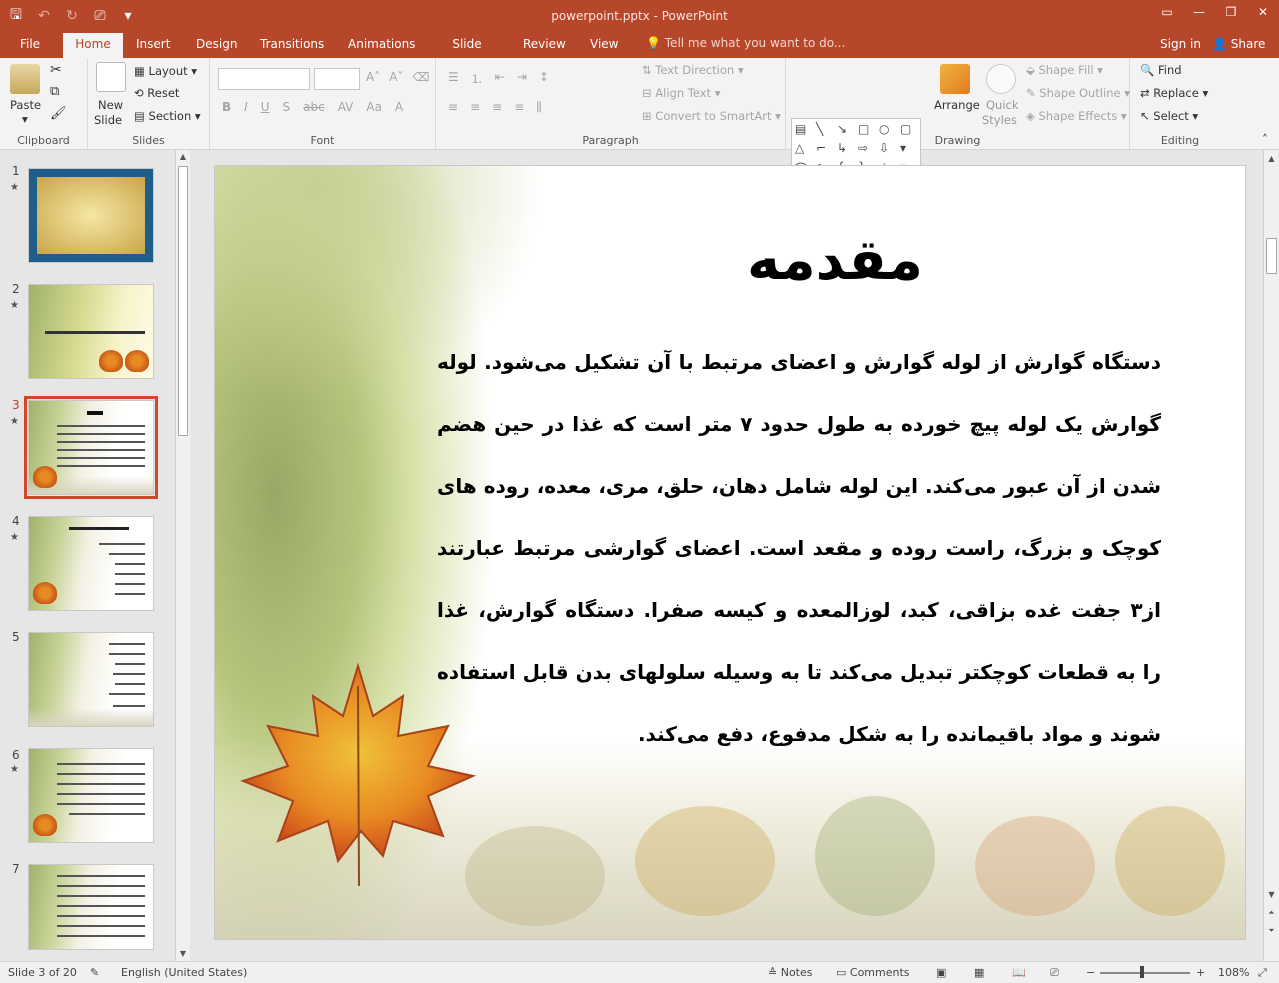  I want to click on tab-home: Home, so click(93, 45).